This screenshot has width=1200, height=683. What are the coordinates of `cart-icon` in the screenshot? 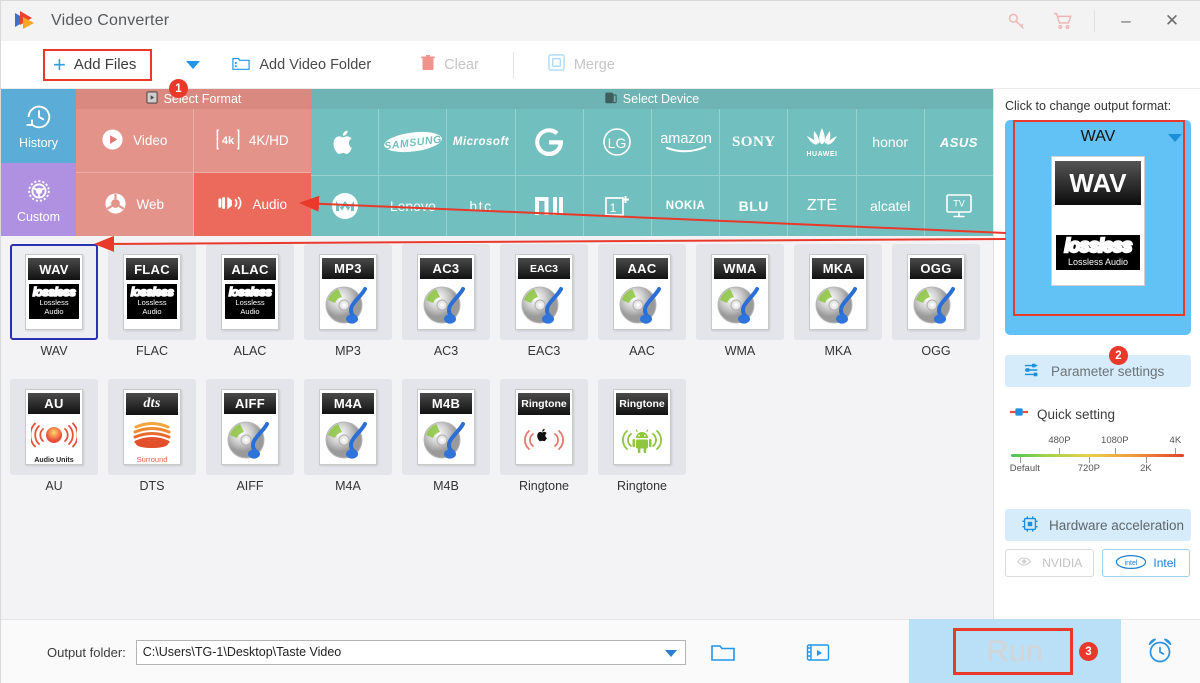 It's located at (1063, 21).